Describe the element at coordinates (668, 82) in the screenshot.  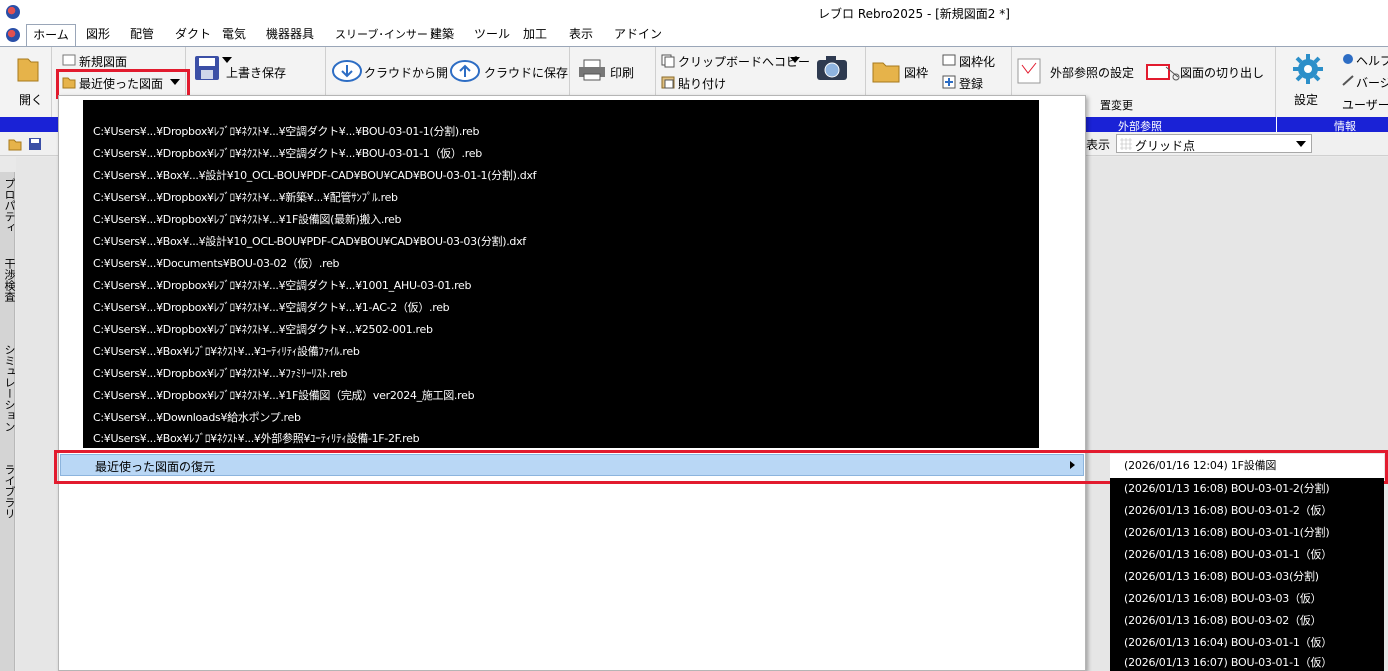
I see `paste-icon` at that location.